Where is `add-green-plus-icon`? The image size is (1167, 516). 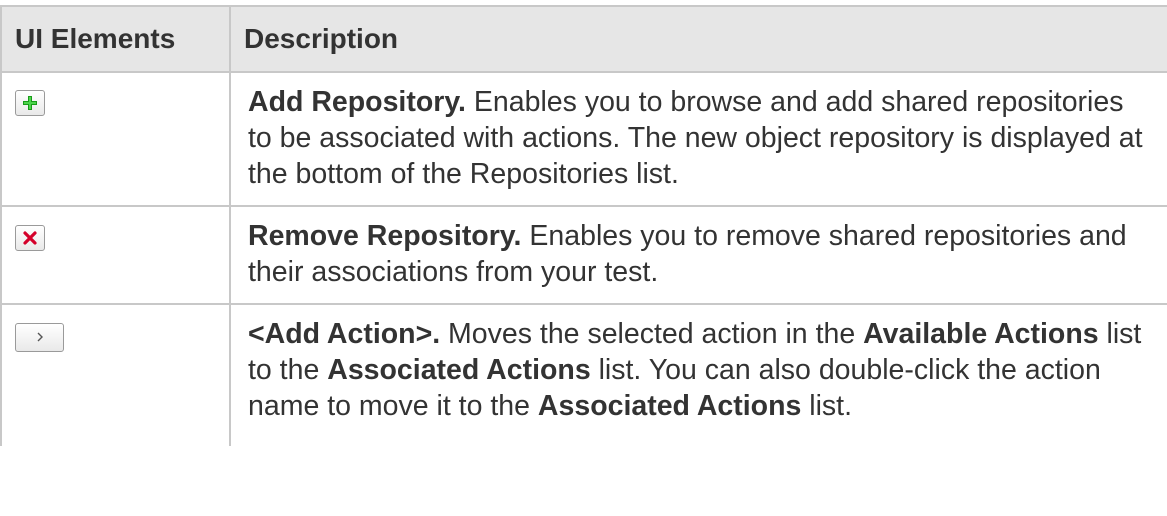
add-green-plus-icon is located at coordinates (30, 103).